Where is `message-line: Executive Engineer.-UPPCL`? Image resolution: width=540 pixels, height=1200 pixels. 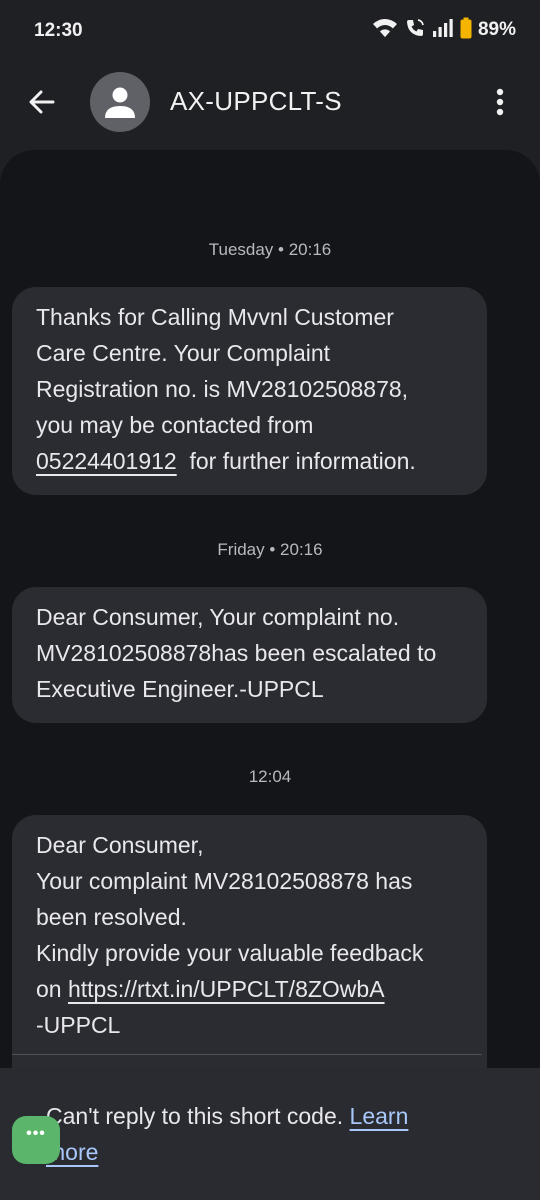
message-line: Executive Engineer.-UPPCL is located at coordinates (180, 689).